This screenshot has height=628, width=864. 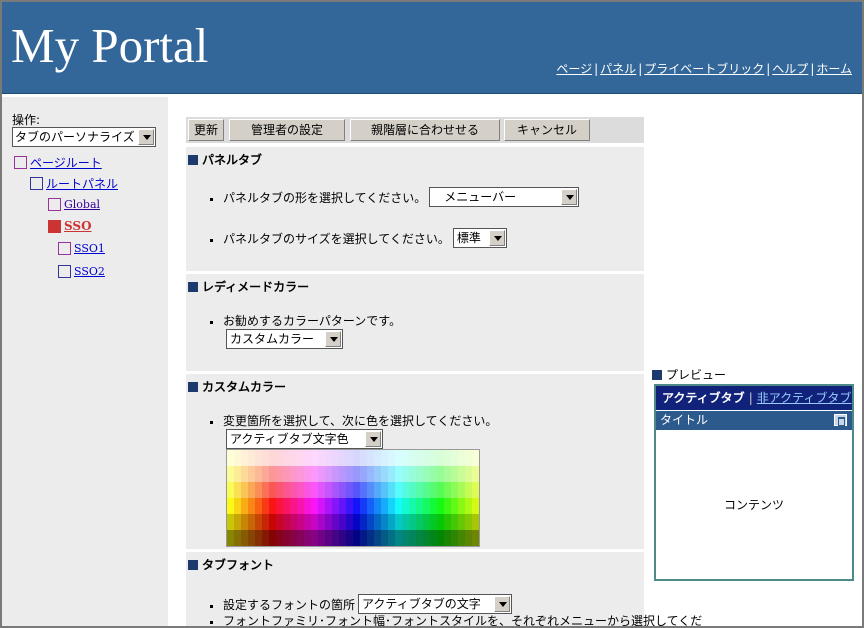 What do you see at coordinates (574, 69) in the screenshot?
I see `nav-link-page: ページ` at bounding box center [574, 69].